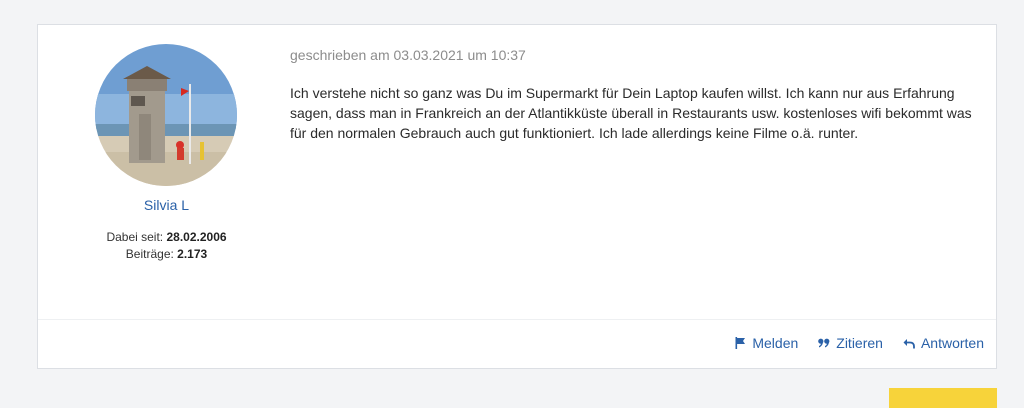  I want to click on author-joined: Dabei seit: 28.02.2006, so click(166, 237).